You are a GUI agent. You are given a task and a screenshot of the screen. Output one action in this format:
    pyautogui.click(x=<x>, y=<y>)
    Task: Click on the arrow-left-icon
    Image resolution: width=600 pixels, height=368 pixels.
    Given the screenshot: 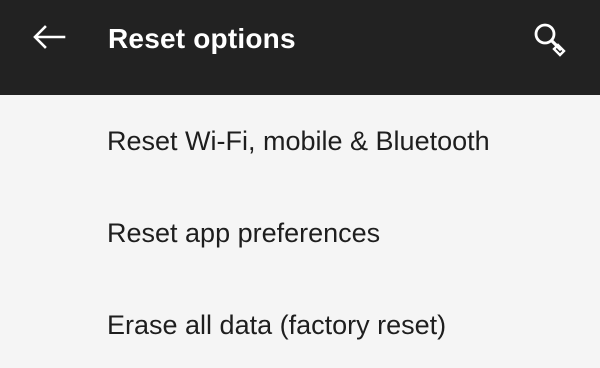 What is the action you would take?
    pyautogui.click(x=49, y=37)
    